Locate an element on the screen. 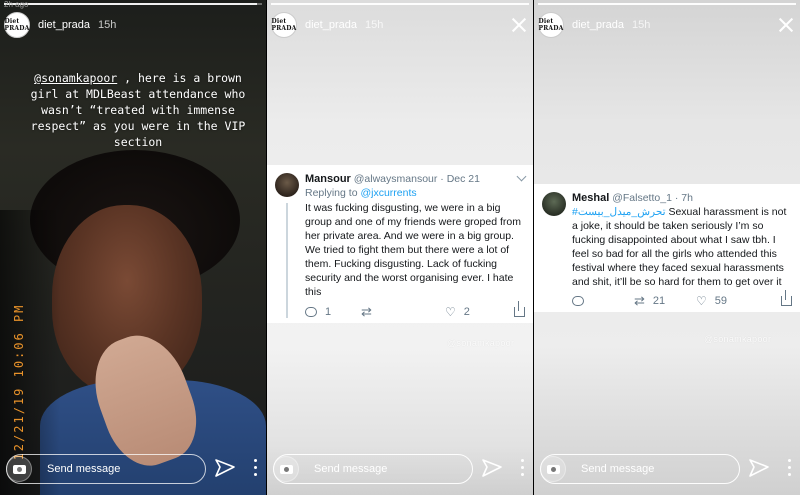 This screenshot has width=800, height=495. tweet-author-handle: @alwaysmansour is located at coordinates (396, 179).